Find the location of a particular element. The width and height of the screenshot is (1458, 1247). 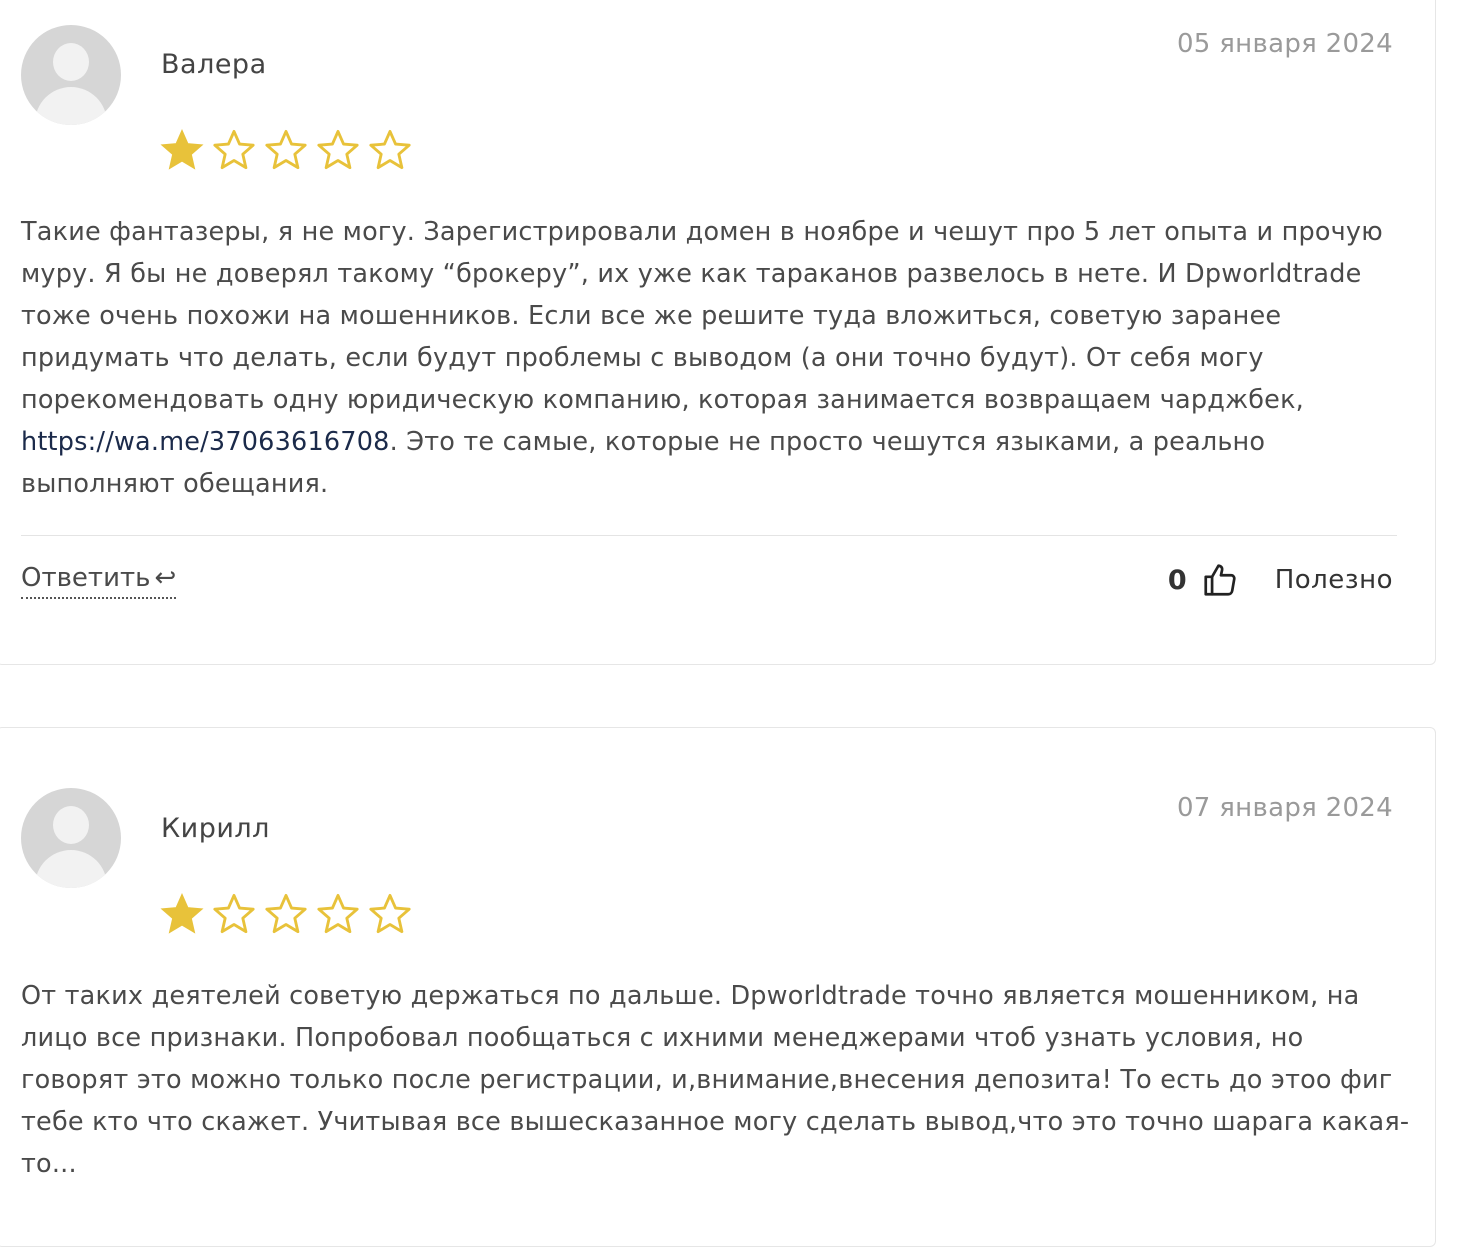

thumbs-up-icon is located at coordinates (1220, 580).